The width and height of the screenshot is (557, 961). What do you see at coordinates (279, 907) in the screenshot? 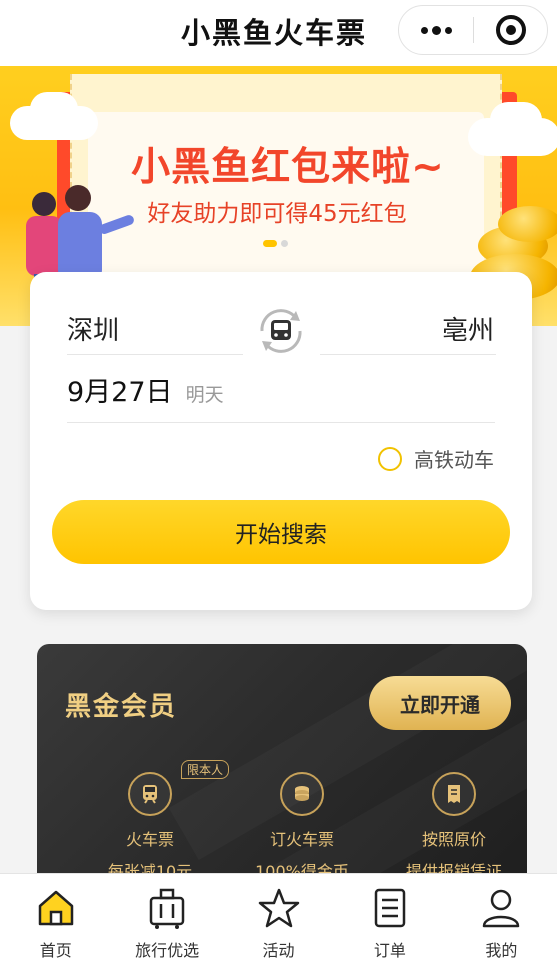
I see `star-icon` at bounding box center [279, 907].